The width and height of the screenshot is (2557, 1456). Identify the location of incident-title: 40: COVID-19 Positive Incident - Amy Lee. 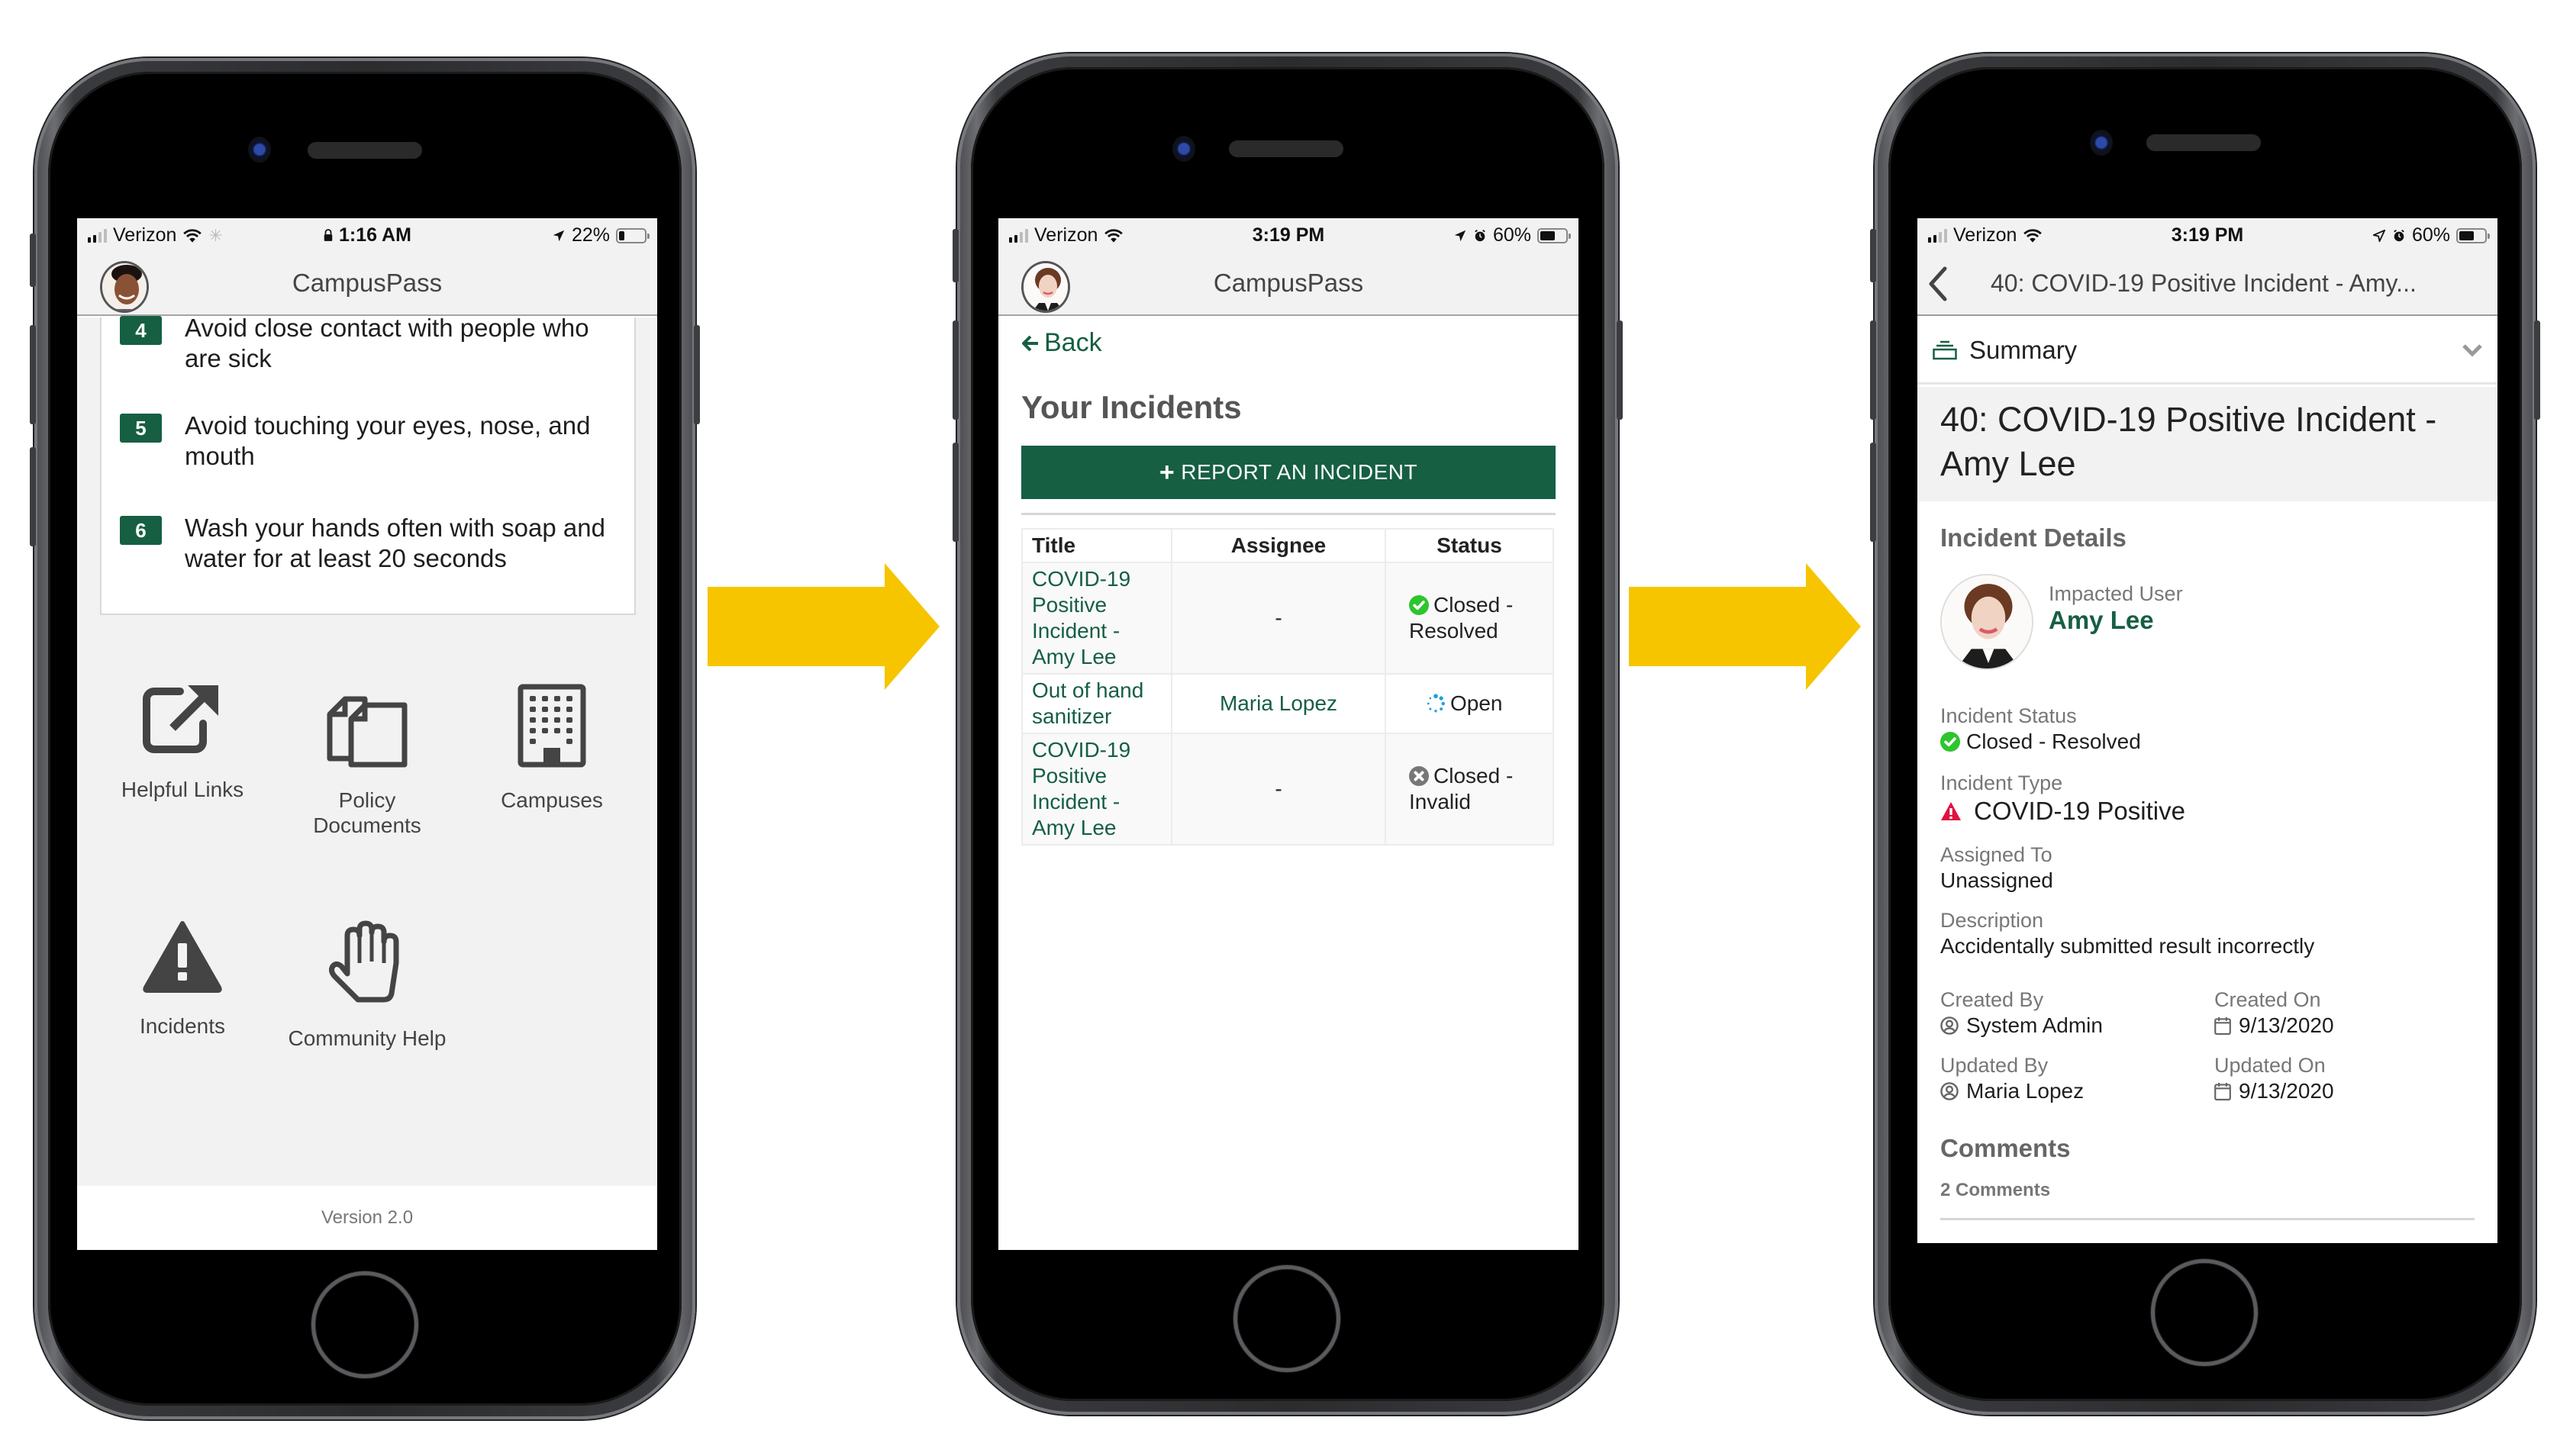
(2188, 441).